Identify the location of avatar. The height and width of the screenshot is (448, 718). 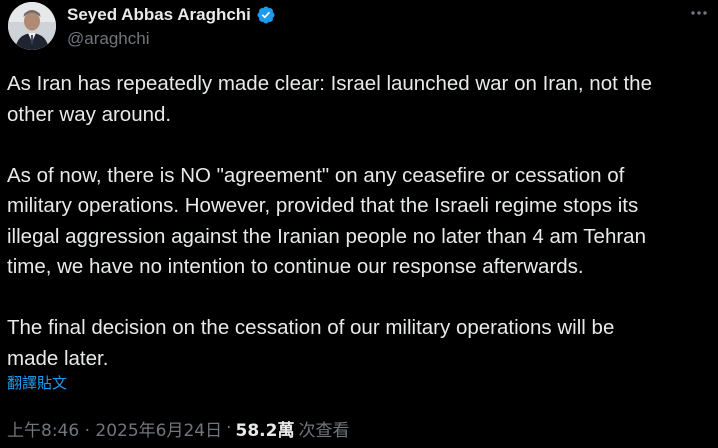
(32, 26).